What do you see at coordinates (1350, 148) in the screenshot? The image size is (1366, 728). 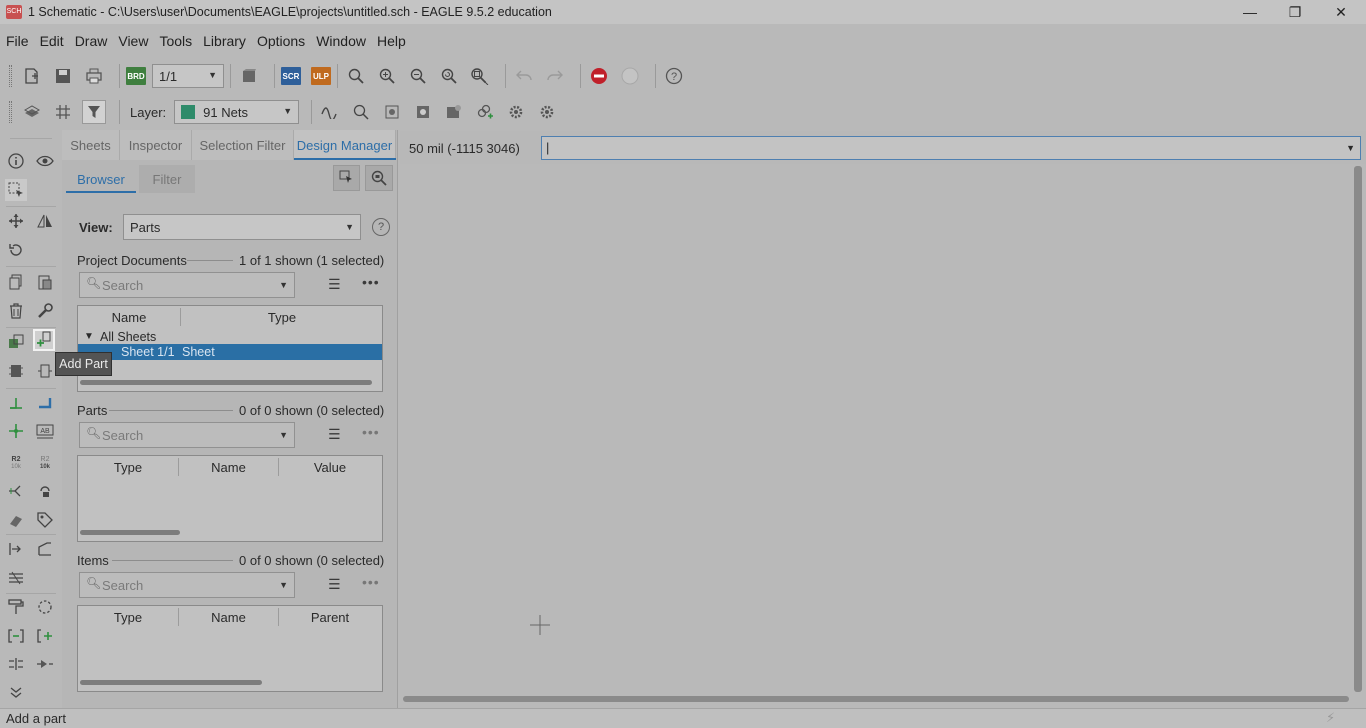 I see `chevron-down-icon: ▼` at bounding box center [1350, 148].